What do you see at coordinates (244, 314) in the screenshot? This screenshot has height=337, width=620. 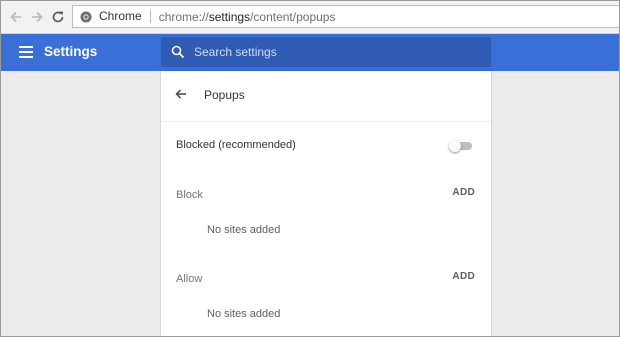 I see `allow-empty-text: No sites added` at bounding box center [244, 314].